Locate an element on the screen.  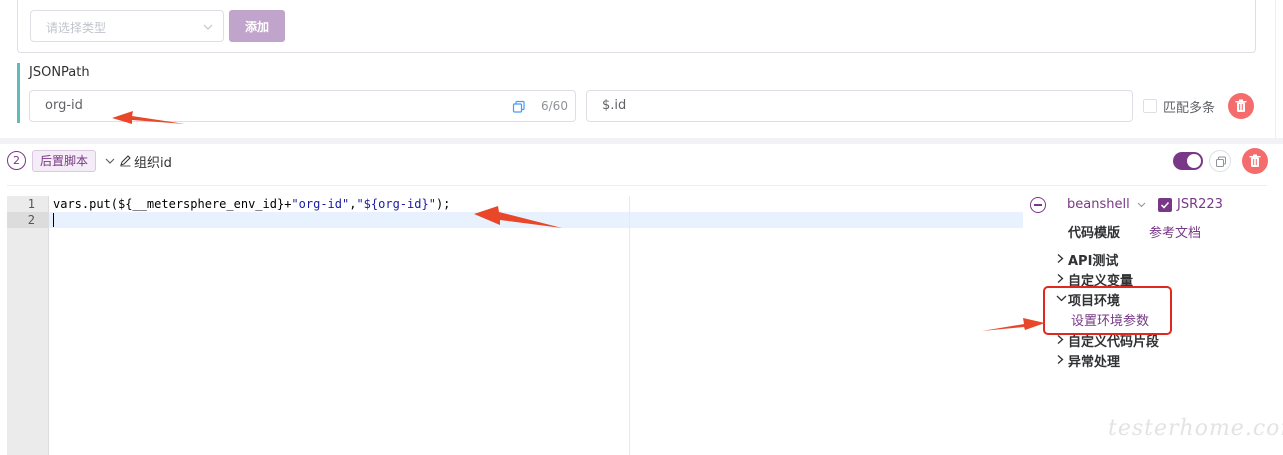
copy-step-button is located at coordinates (1220, 161).